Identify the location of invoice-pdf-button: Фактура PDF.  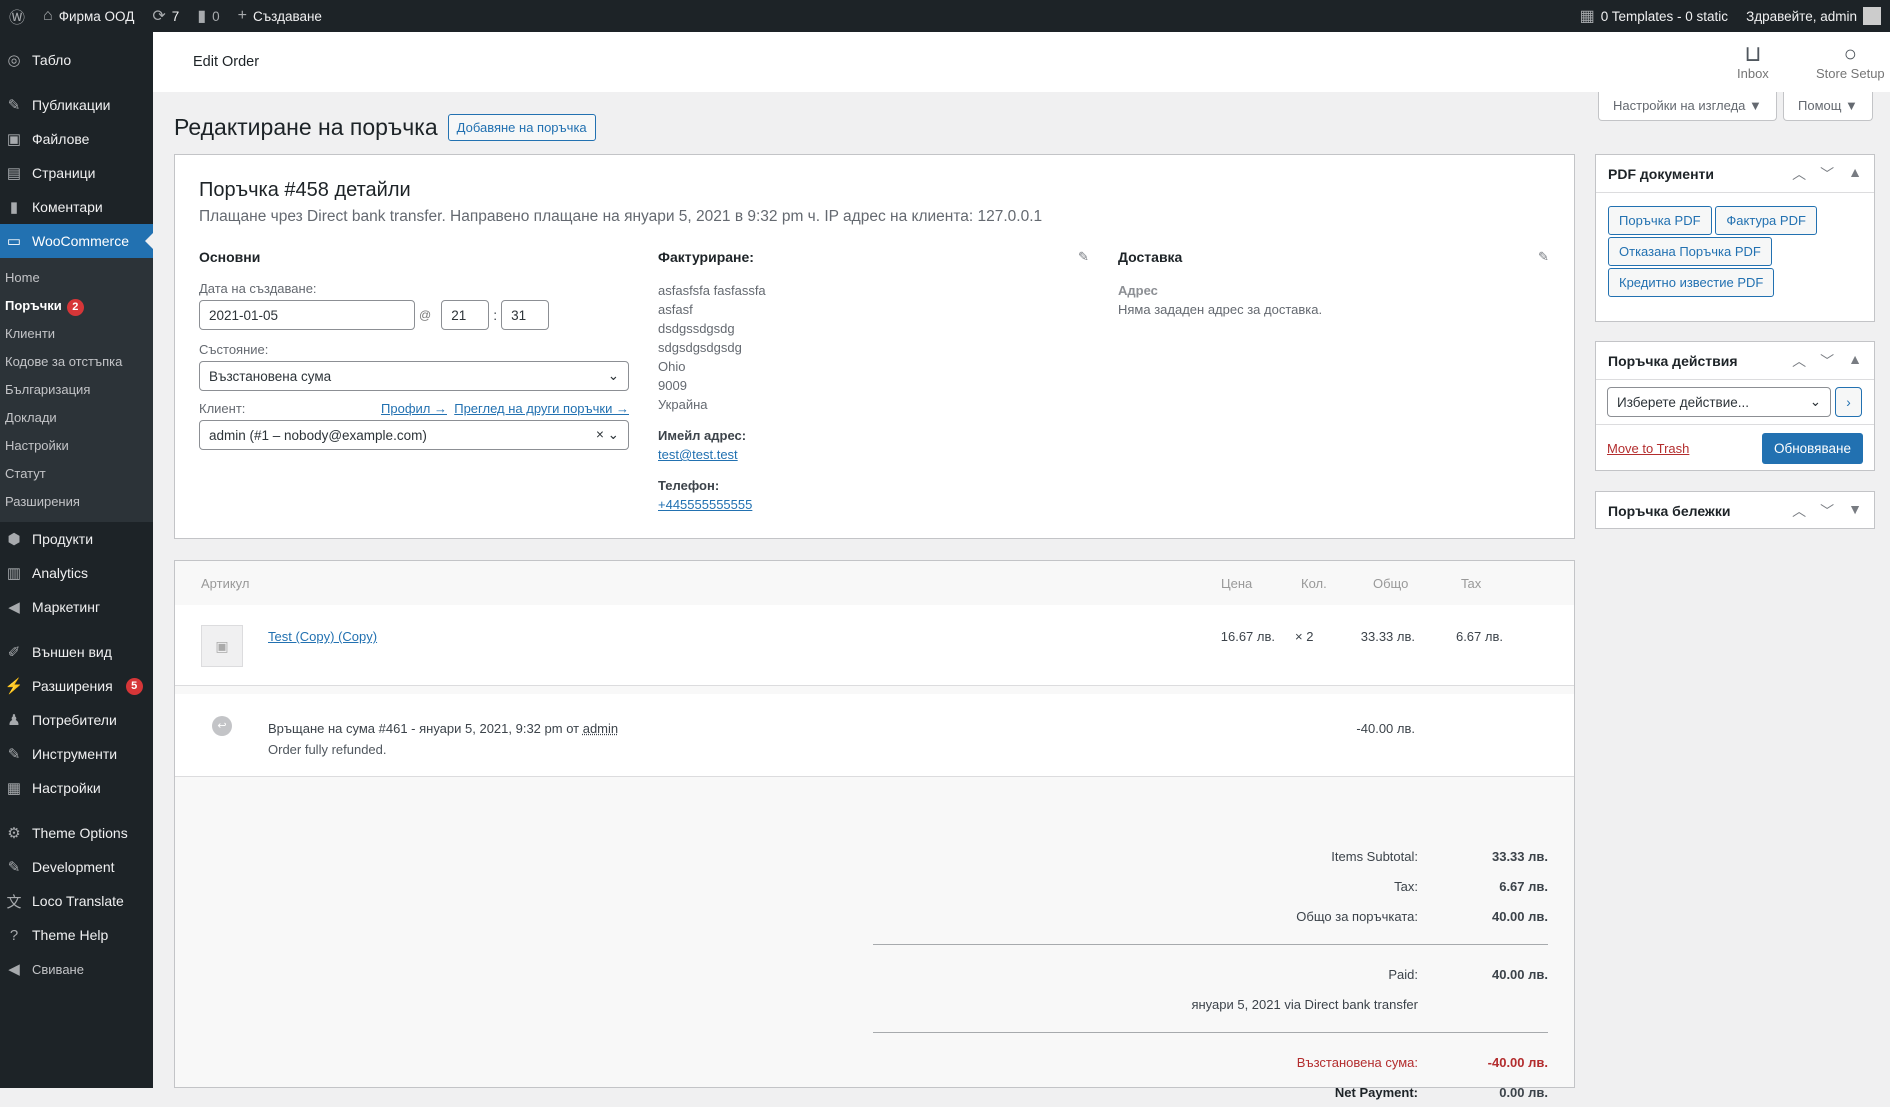
(1766, 220).